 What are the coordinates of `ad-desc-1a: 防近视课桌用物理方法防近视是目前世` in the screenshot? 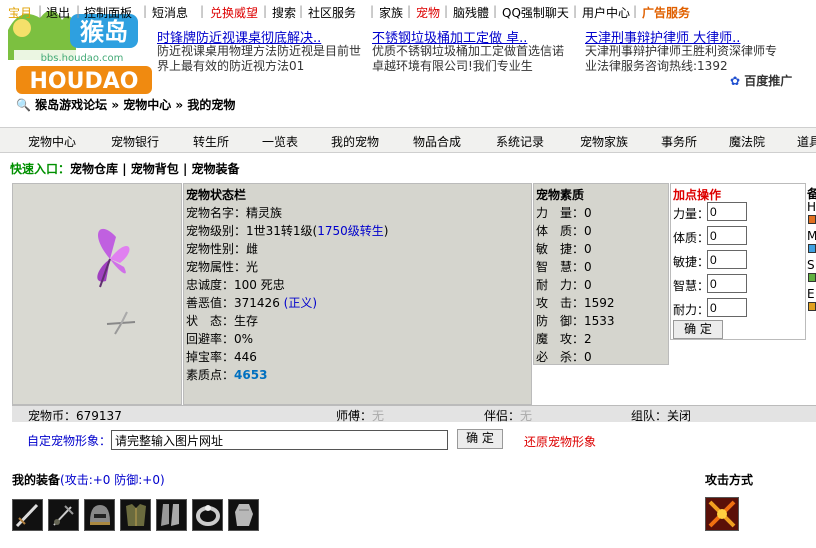 It's located at (259, 51).